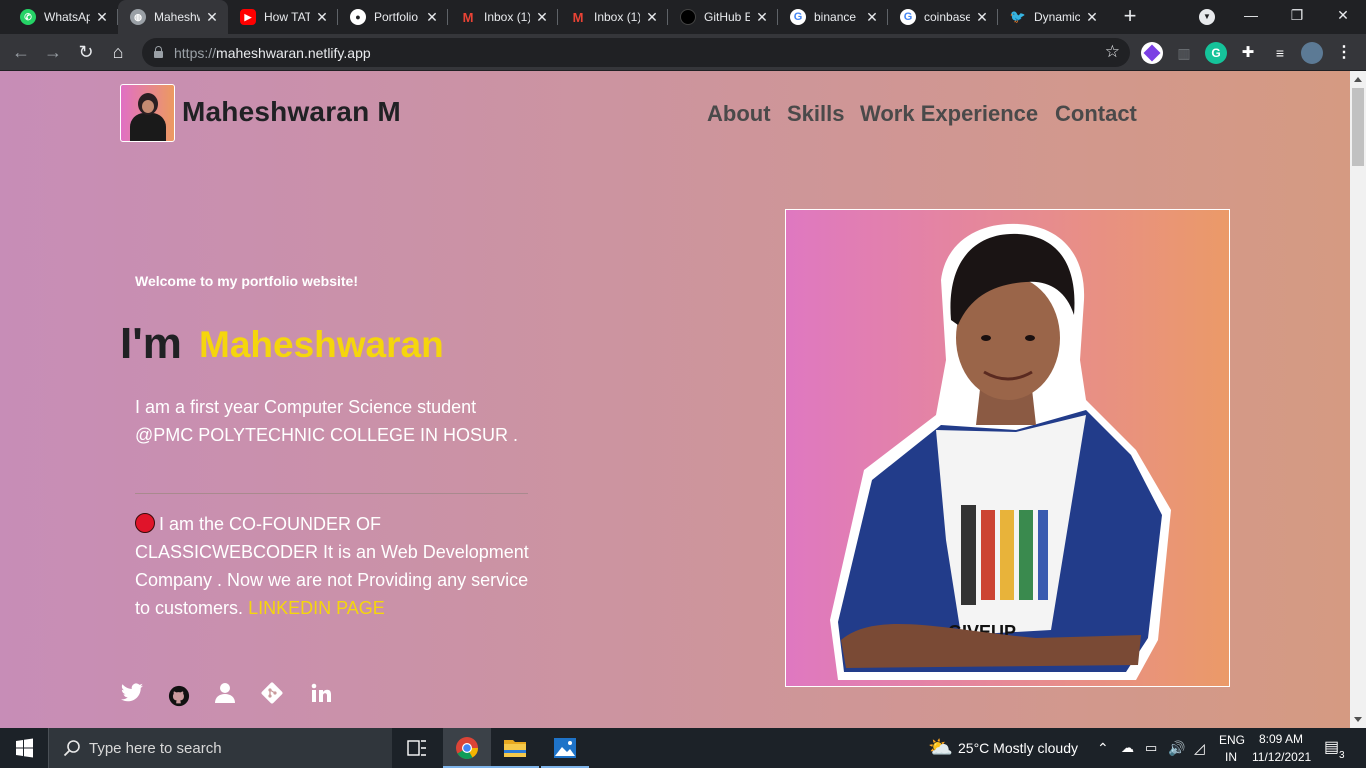 The width and height of the screenshot is (1366, 768). What do you see at coordinates (1358, 399) in the screenshot?
I see `page-scrollbar` at bounding box center [1358, 399].